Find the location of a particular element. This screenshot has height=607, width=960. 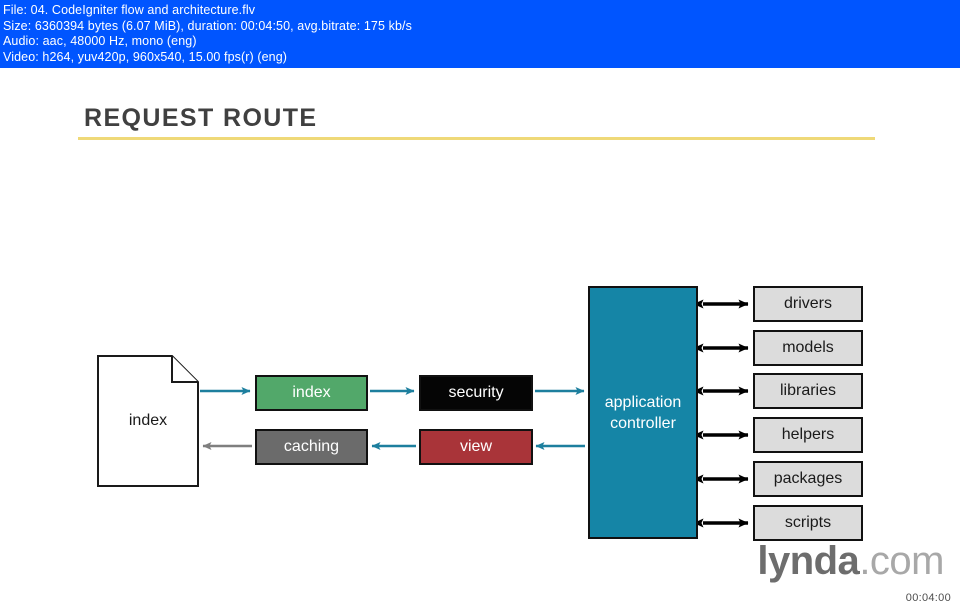

node-index: index is located at coordinates (311, 393).